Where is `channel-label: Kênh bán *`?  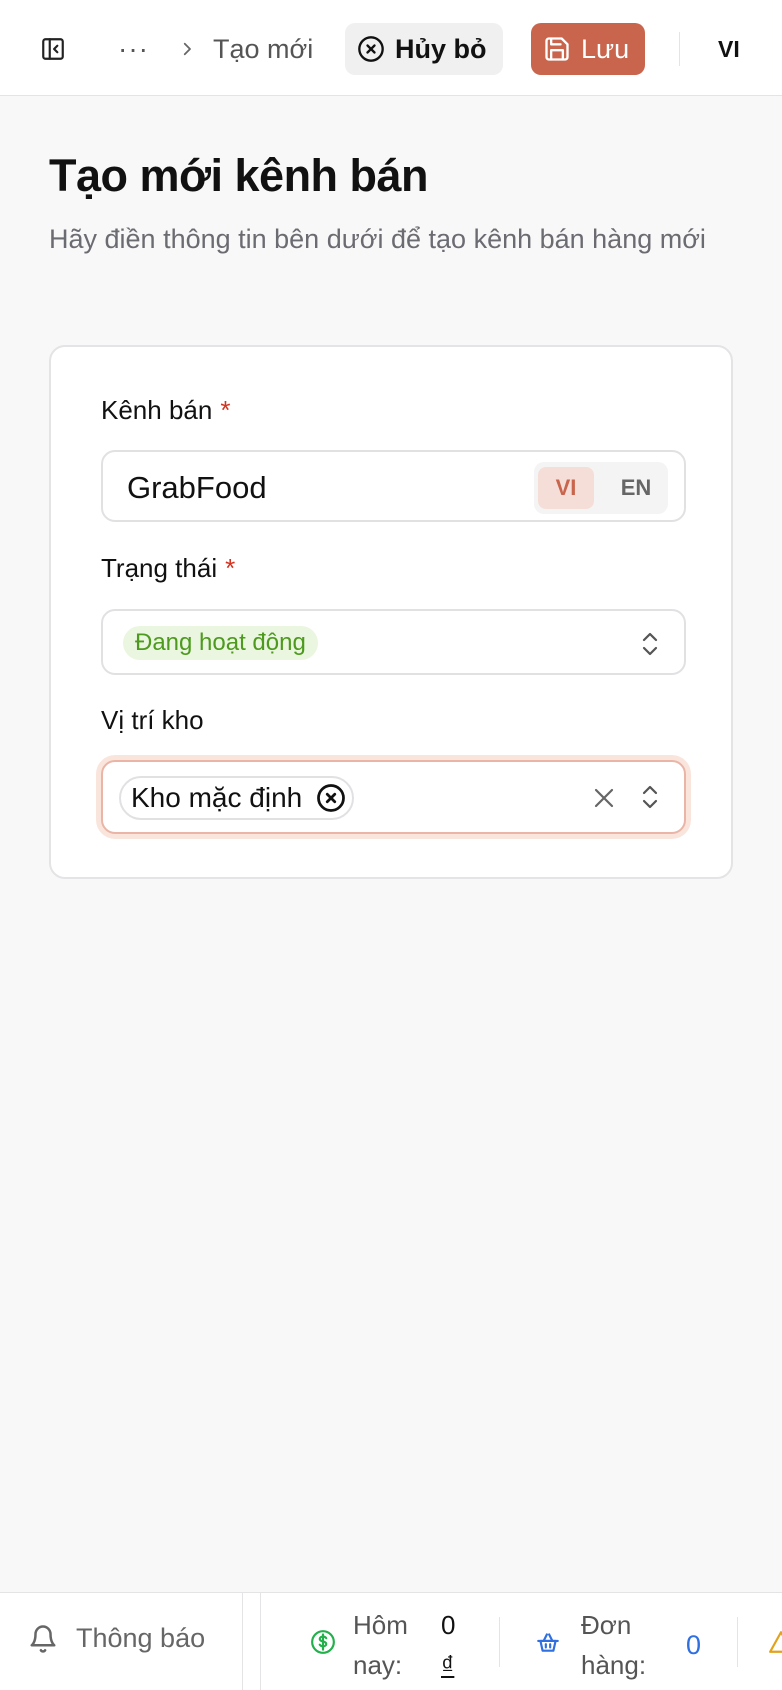 channel-label: Kênh bán * is located at coordinates (165, 410).